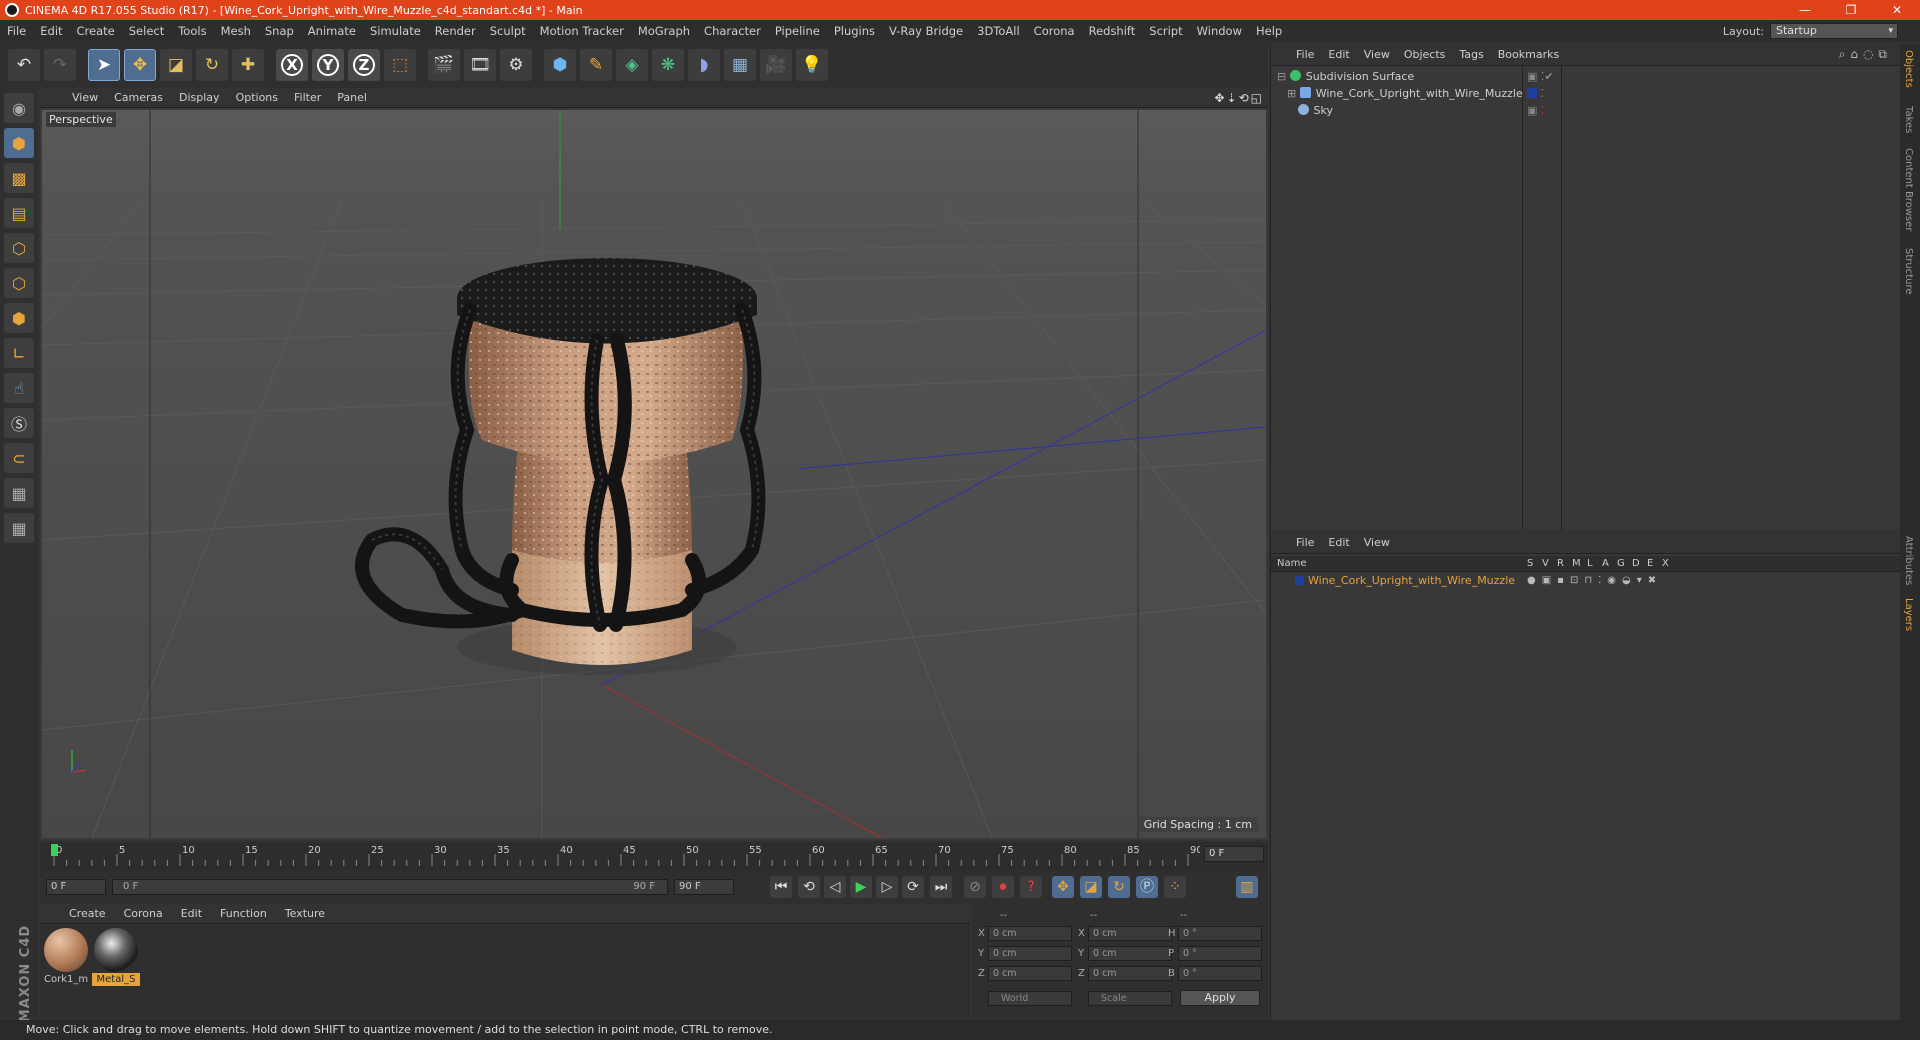  I want to click on object-flags: ▣ ⁚✔, so click(1540, 77).